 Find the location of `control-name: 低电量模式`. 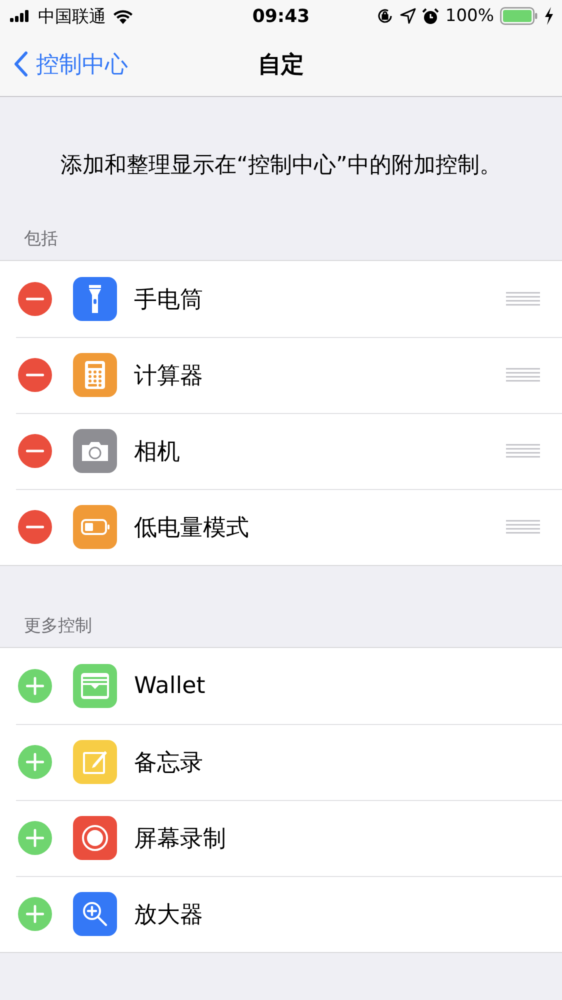

control-name: 低电量模式 is located at coordinates (192, 528).